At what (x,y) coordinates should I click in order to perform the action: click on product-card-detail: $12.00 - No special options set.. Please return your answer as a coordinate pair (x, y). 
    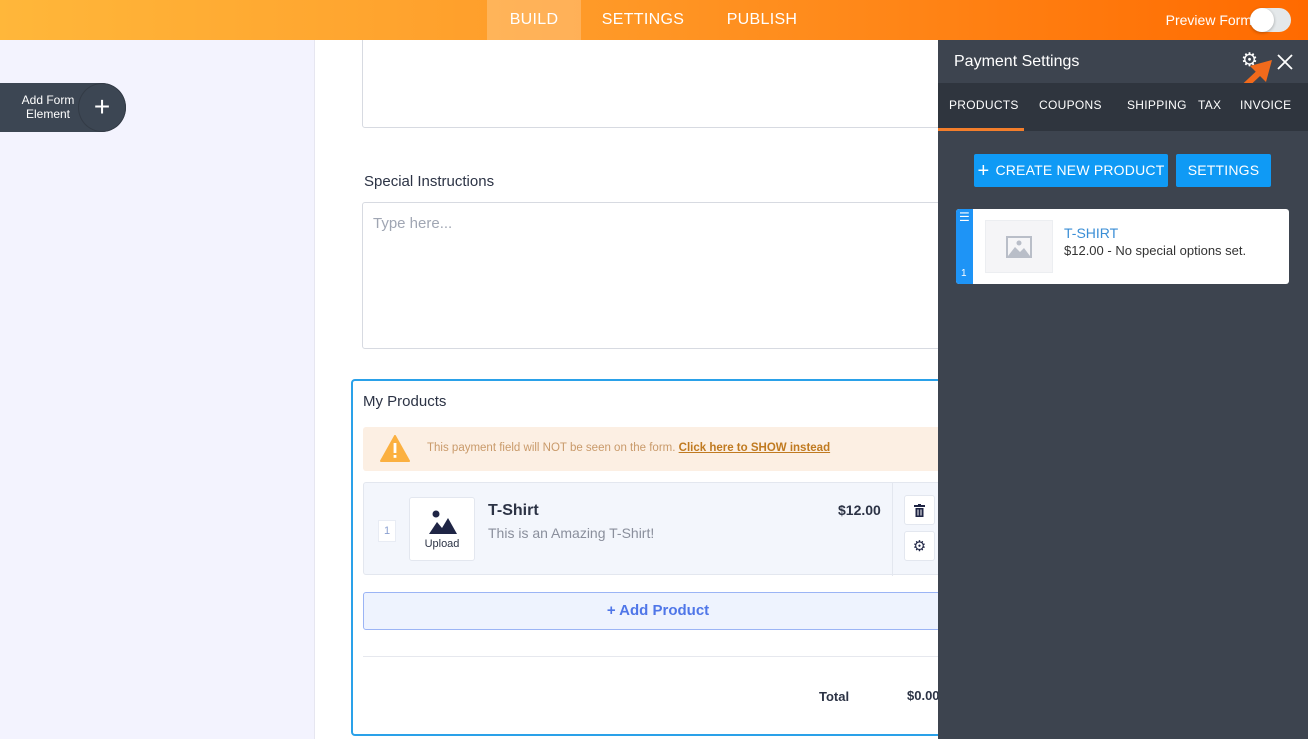
    Looking at the image, I should click on (1155, 250).